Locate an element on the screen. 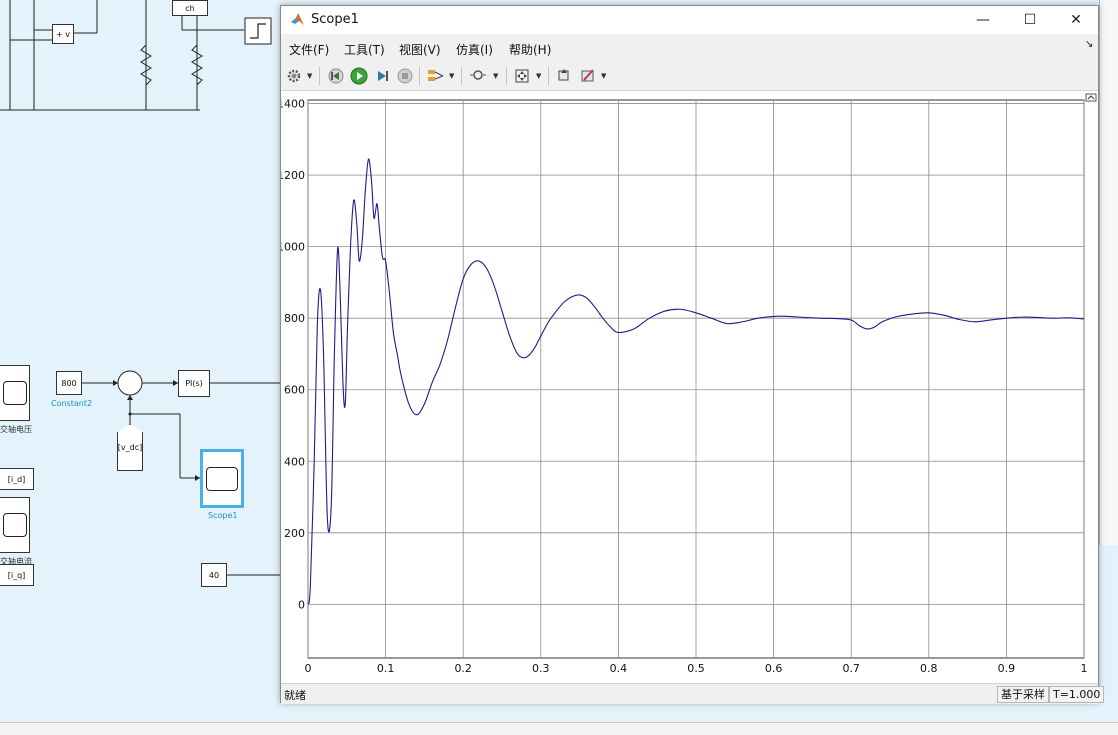 This screenshot has height=735, width=1118. style-icon is located at coordinates (588, 76).